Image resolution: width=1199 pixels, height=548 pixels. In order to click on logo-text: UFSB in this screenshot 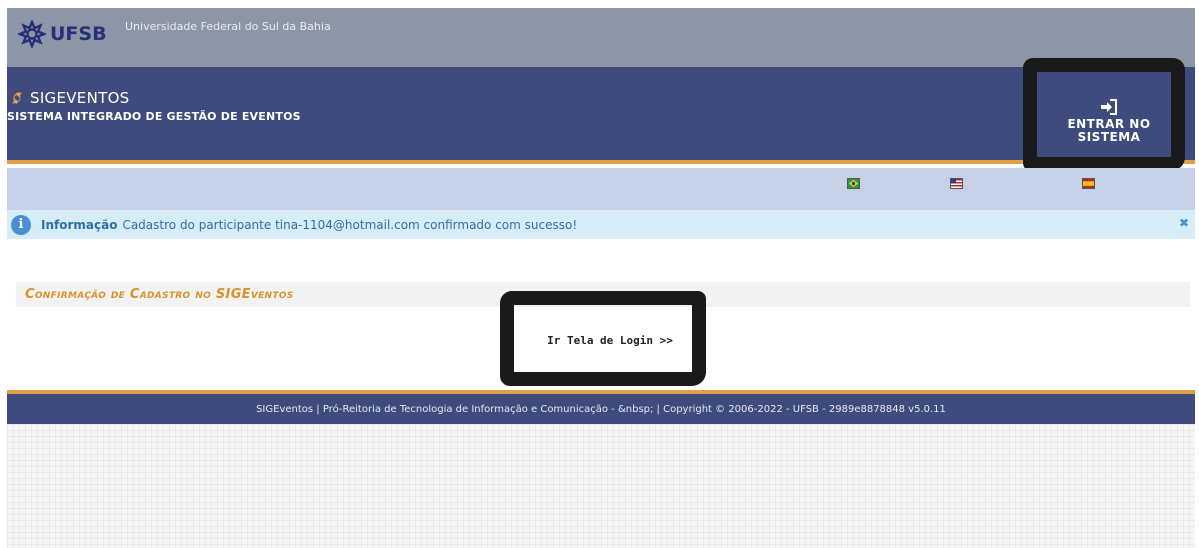, I will do `click(78, 34)`.